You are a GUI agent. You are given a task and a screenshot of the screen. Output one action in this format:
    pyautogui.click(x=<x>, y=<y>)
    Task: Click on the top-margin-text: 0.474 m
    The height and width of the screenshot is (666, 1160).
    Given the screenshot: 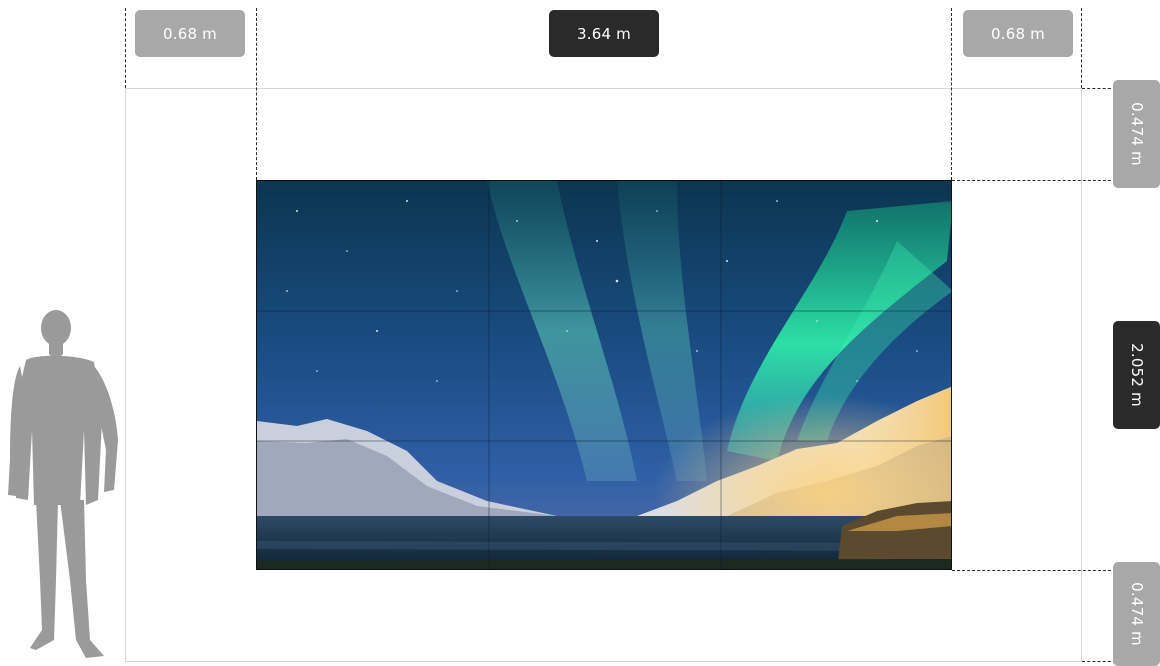 What is the action you would take?
    pyautogui.click(x=1136, y=134)
    